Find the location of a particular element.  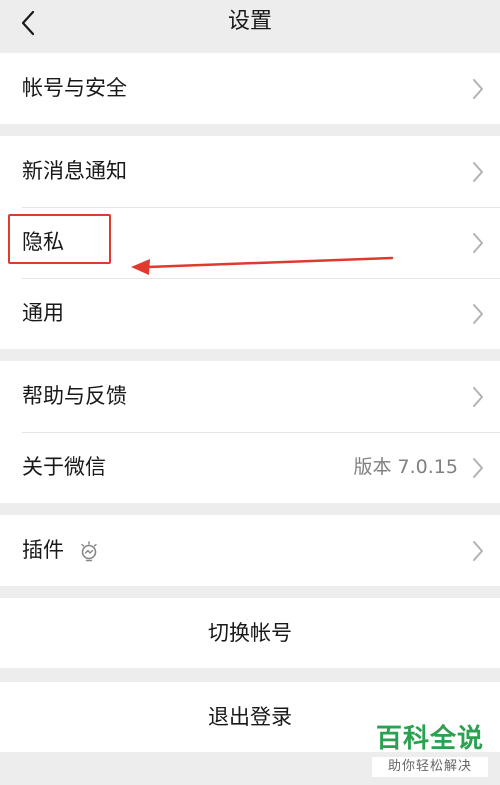

settings-group-plugins: 插件 is located at coordinates (250, 550).